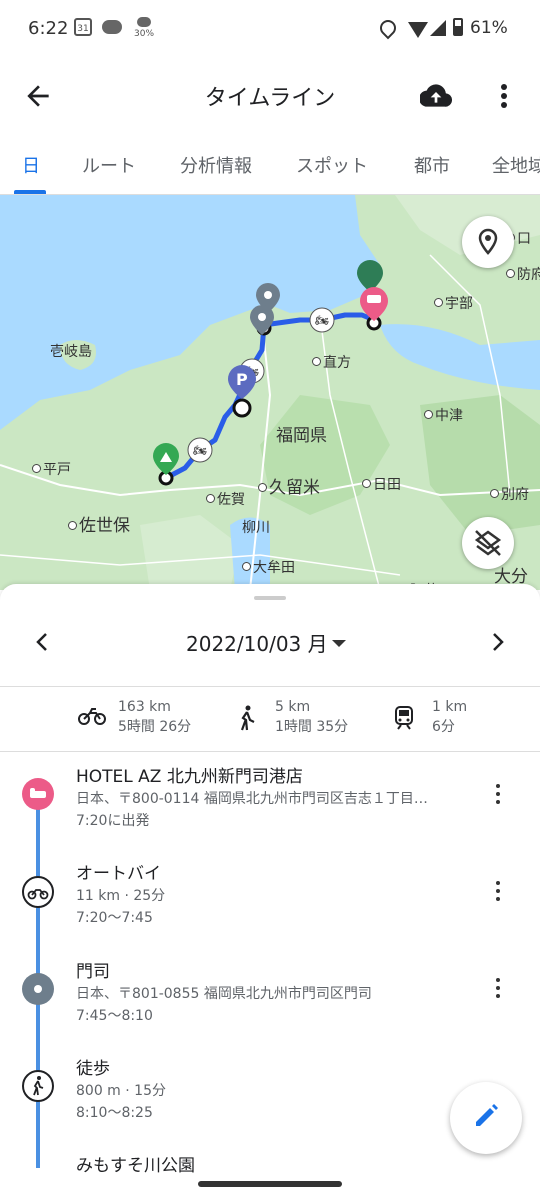  I want to click on rain-percent: 30%, so click(144, 34).